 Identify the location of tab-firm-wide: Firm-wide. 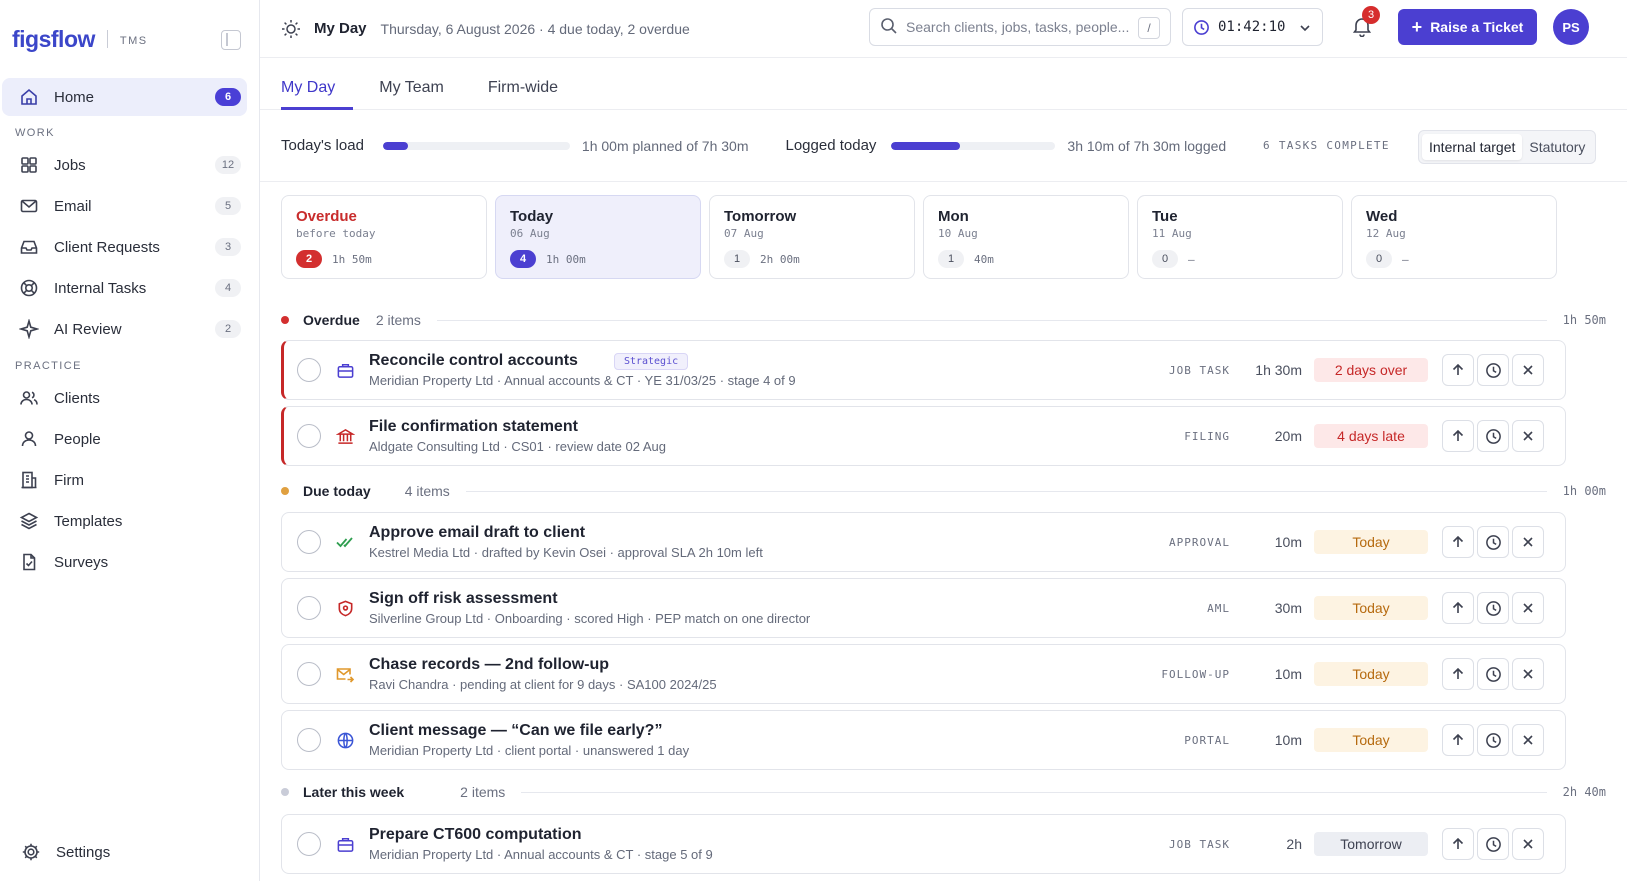
(523, 94).